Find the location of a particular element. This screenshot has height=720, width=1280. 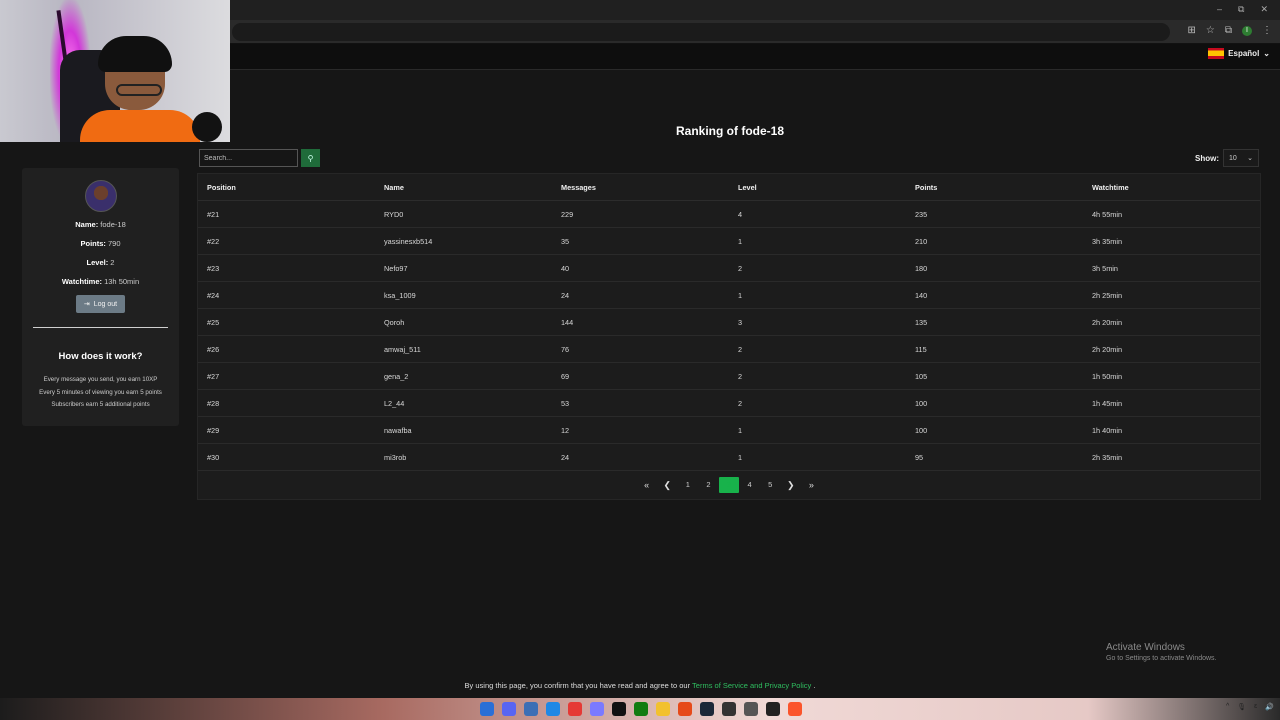

table-cell: 210 is located at coordinates (921, 241).